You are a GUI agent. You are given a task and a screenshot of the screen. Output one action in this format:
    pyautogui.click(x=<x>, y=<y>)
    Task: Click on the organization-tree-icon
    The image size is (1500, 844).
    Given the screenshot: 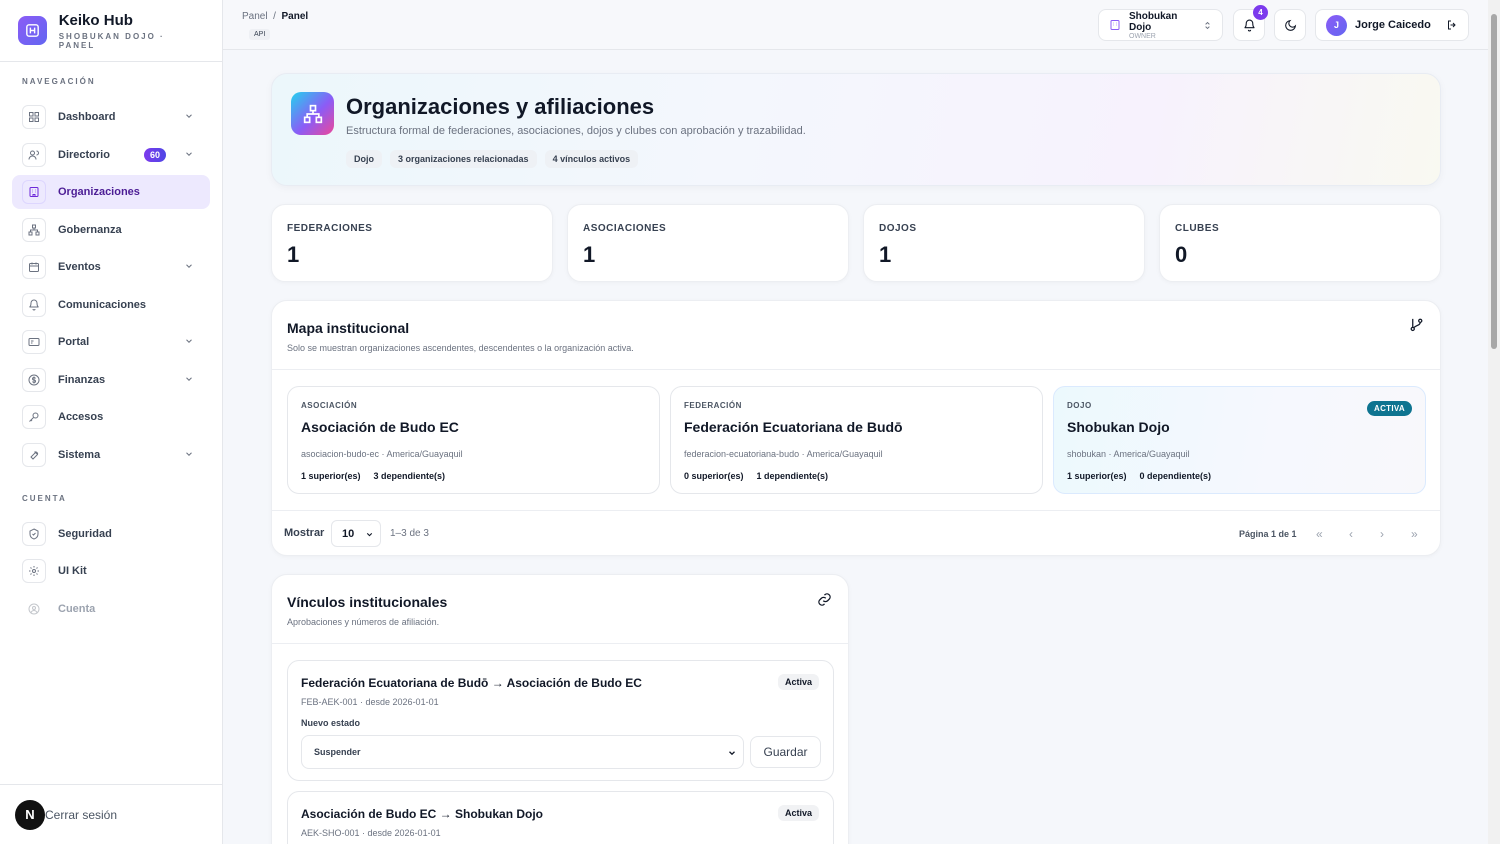 What is the action you would take?
    pyautogui.click(x=312, y=113)
    